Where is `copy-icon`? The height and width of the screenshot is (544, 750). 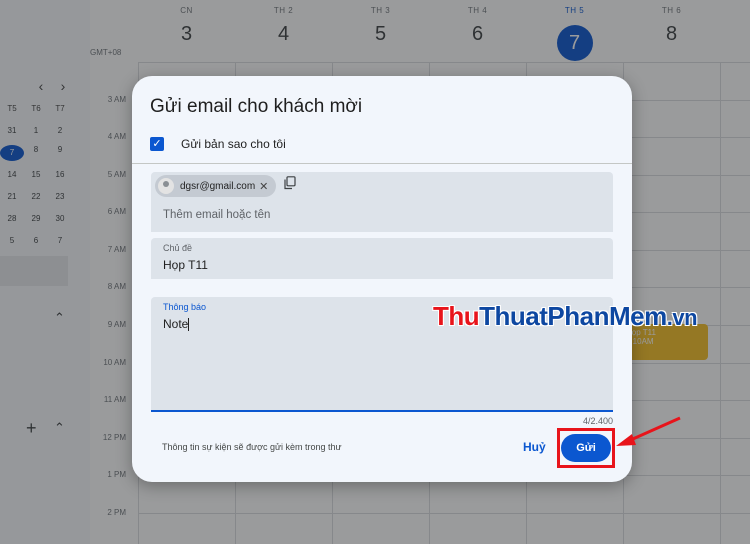
copy-icon is located at coordinates (290, 183).